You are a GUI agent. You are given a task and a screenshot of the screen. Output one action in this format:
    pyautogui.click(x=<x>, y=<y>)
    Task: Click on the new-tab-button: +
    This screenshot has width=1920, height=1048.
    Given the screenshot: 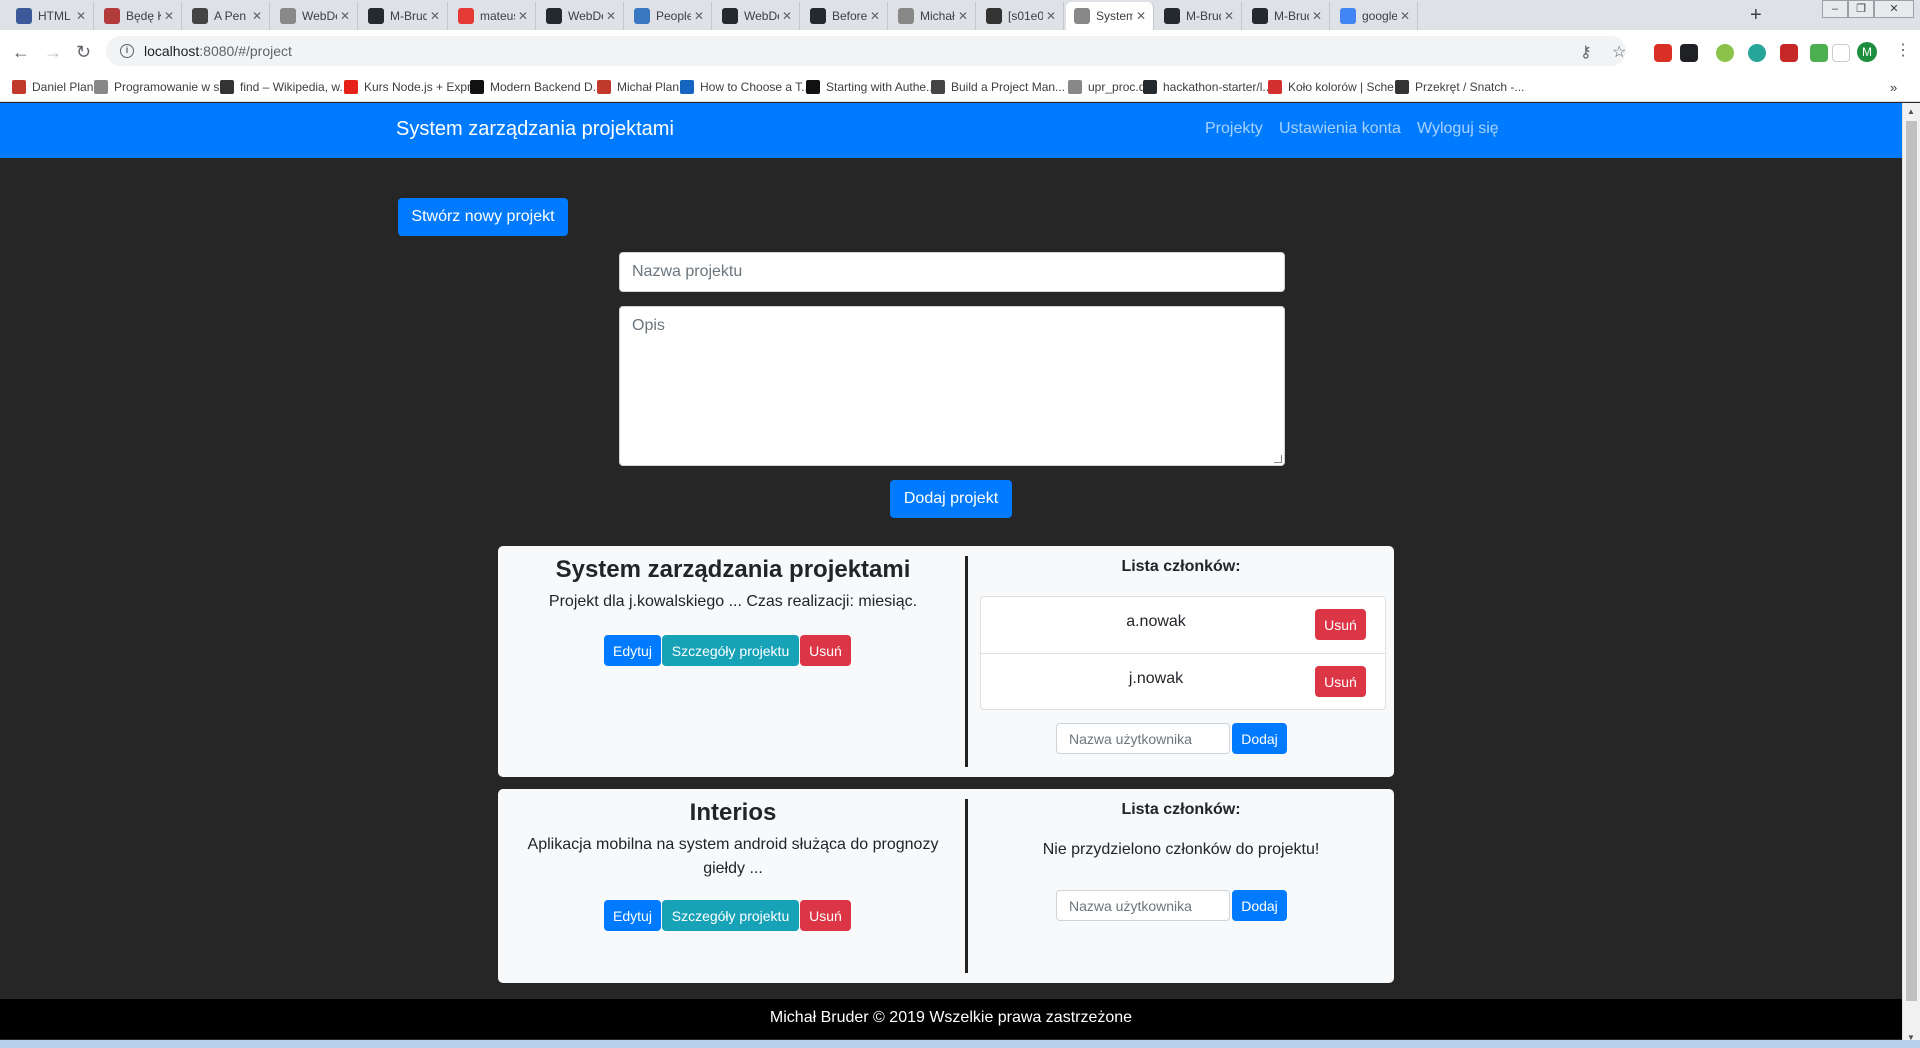 What is the action you would take?
    pyautogui.click(x=1756, y=15)
    